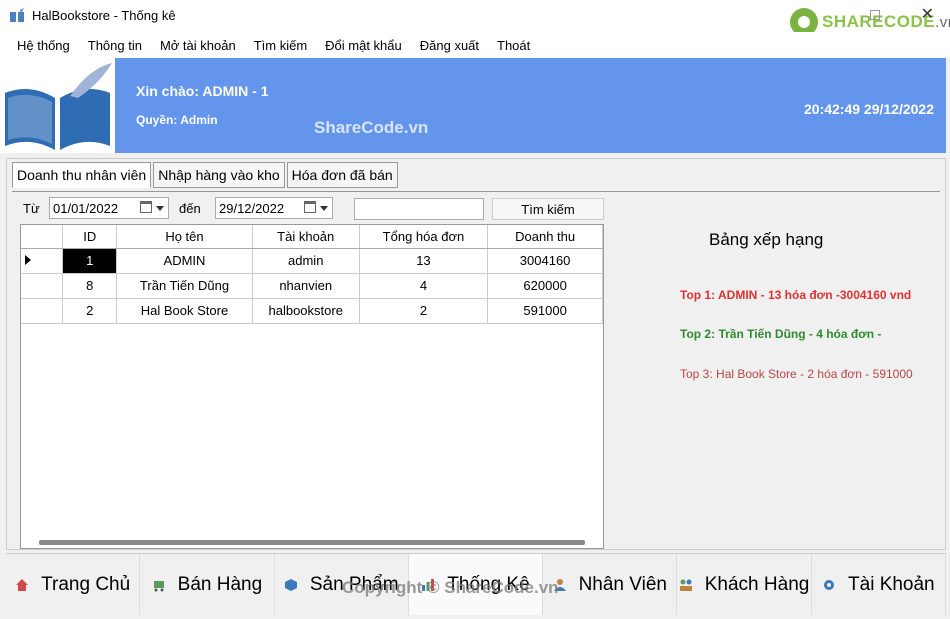 The image size is (950, 619). I want to click on menu-he-thong: Hệ thống, so click(43, 45).